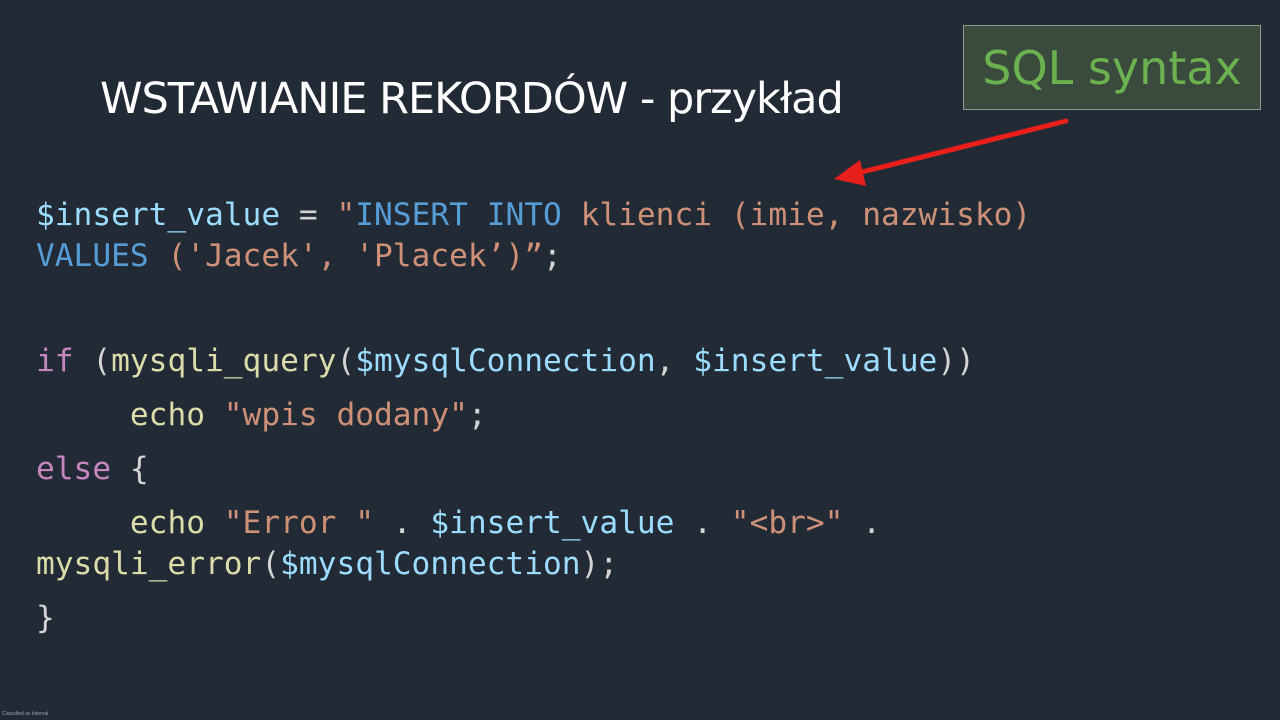 The height and width of the screenshot is (720, 1280). I want to click on arrow-head, so click(850, 173).